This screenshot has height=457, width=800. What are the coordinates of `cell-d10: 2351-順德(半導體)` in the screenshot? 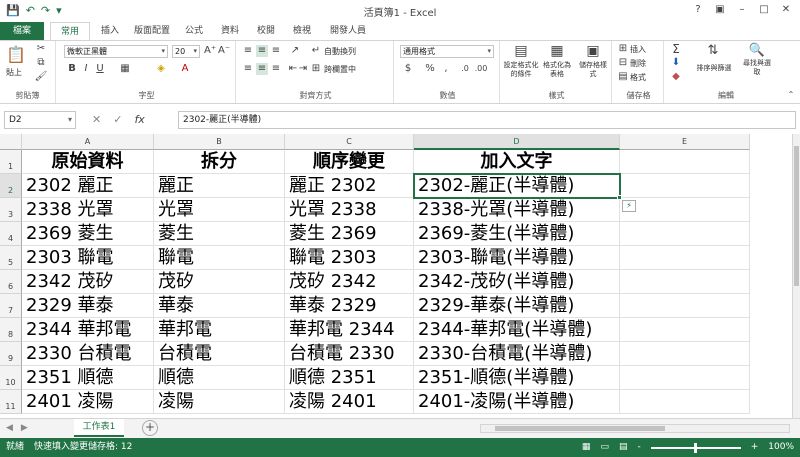 It's located at (517, 378).